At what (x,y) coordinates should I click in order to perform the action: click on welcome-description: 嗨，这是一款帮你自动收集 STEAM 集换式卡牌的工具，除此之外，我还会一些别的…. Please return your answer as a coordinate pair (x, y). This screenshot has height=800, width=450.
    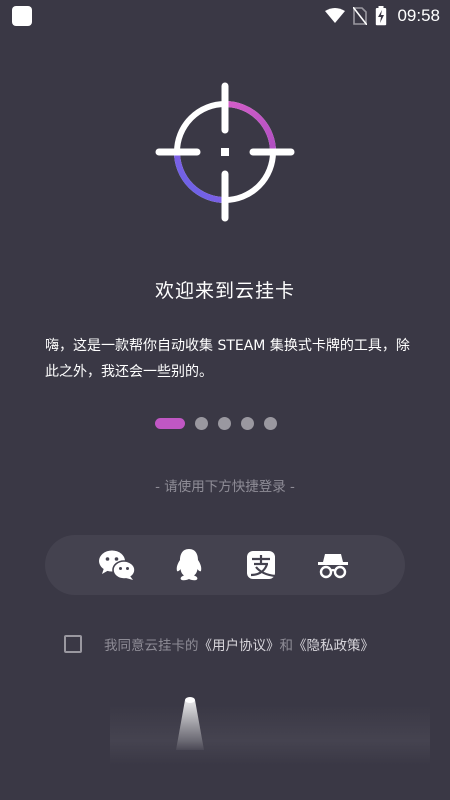
    Looking at the image, I should click on (227, 359).